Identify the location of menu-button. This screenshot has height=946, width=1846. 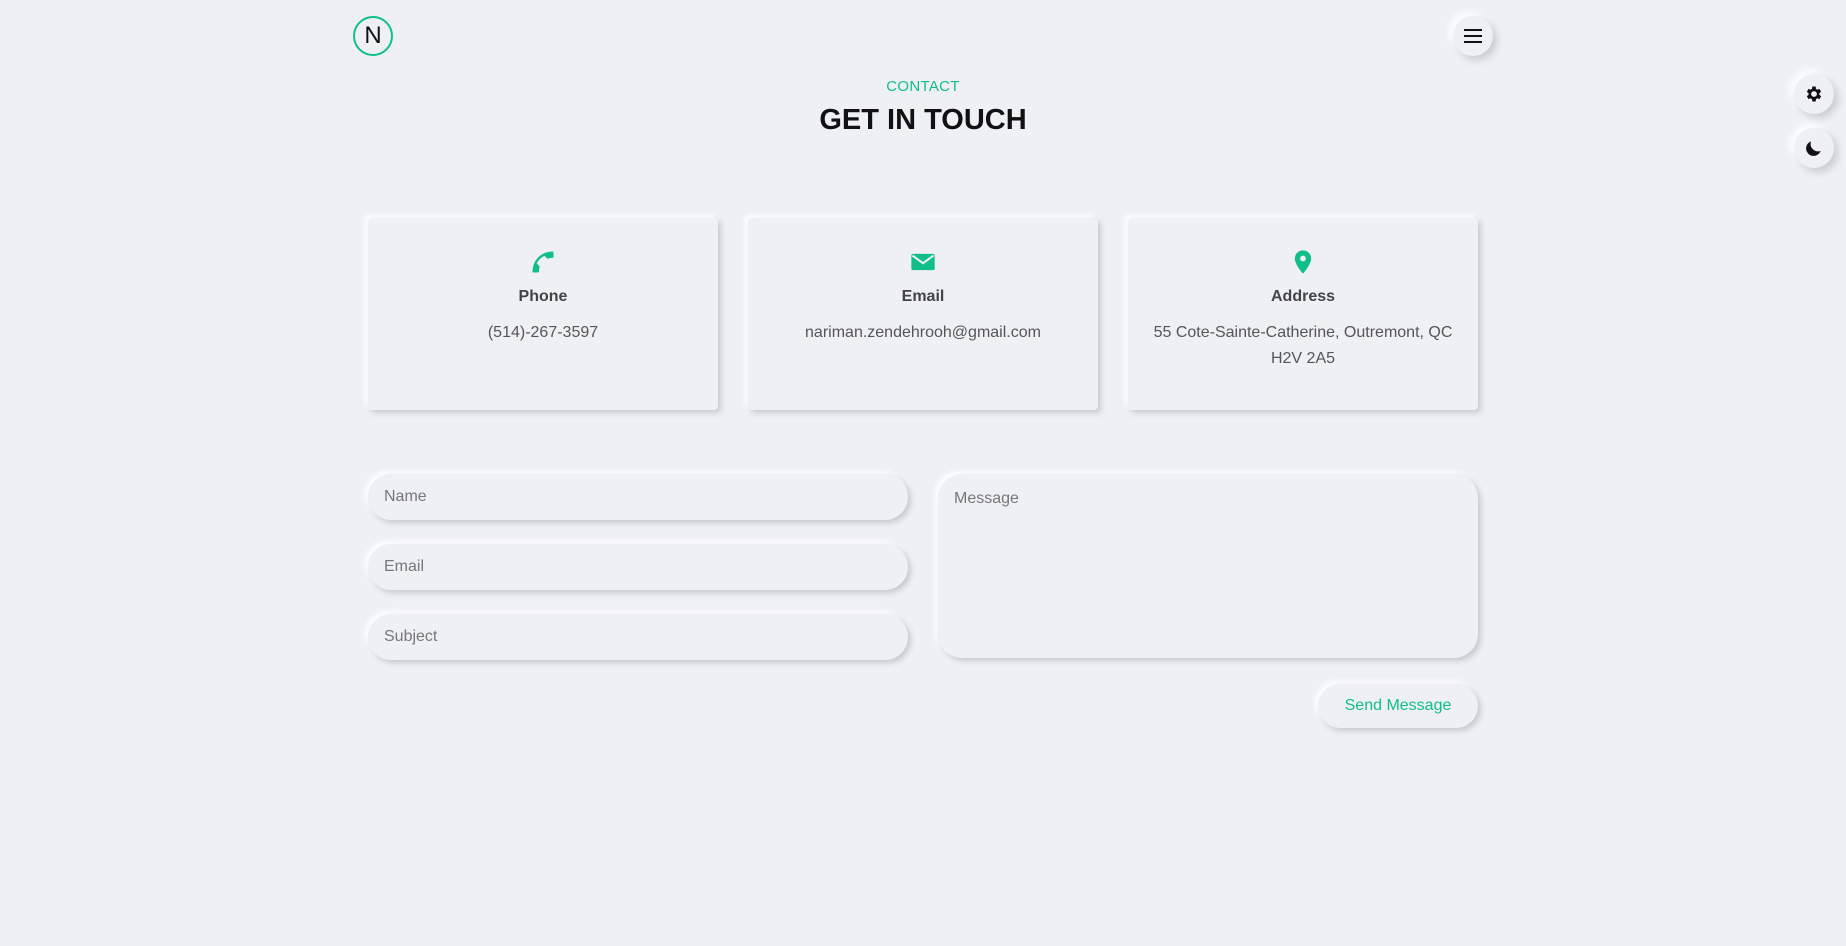
(1473, 36).